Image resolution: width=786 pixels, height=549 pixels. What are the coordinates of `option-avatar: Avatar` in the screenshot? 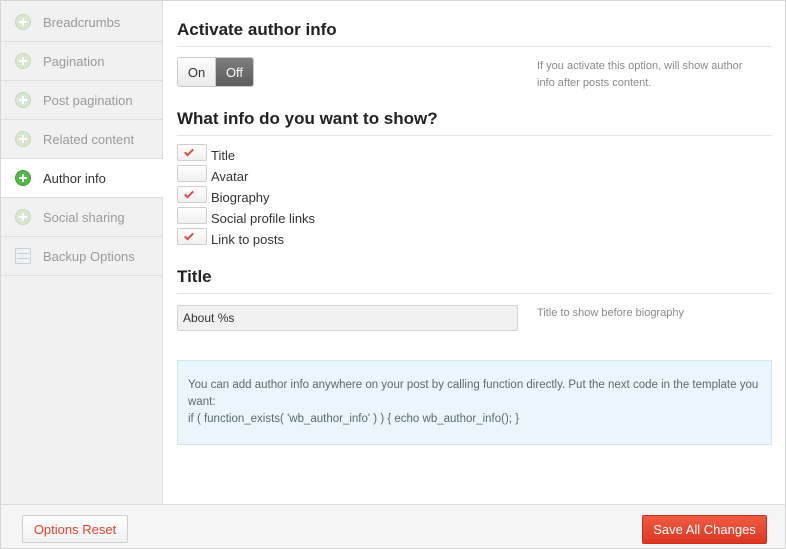 It's located at (212, 173).